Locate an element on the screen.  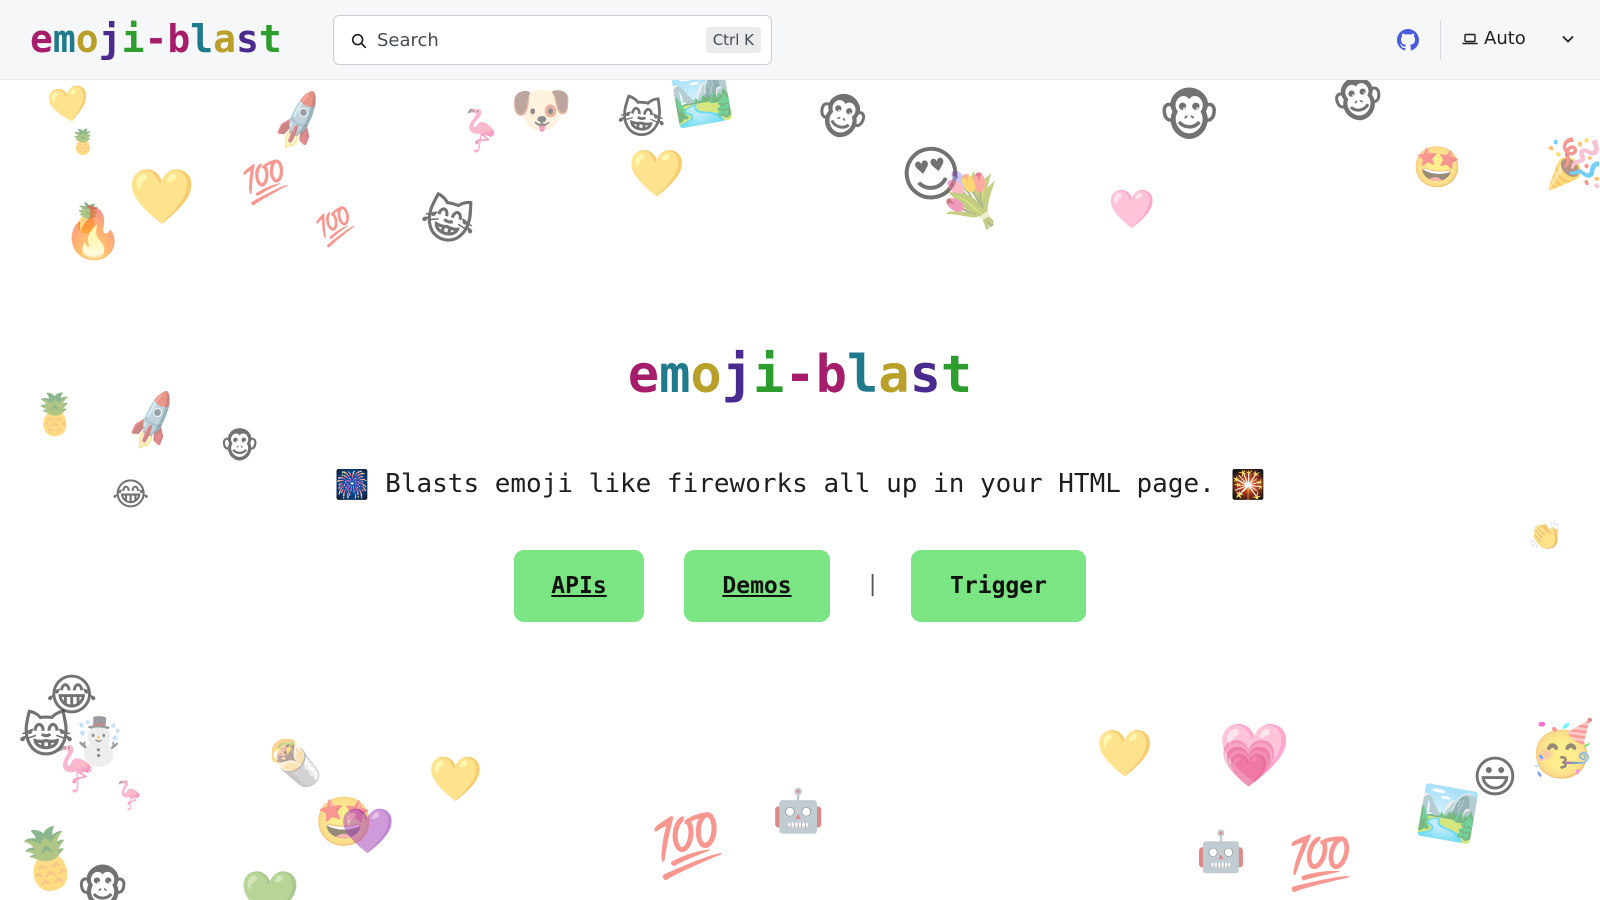
search-placeholder: Search is located at coordinates (408, 40).